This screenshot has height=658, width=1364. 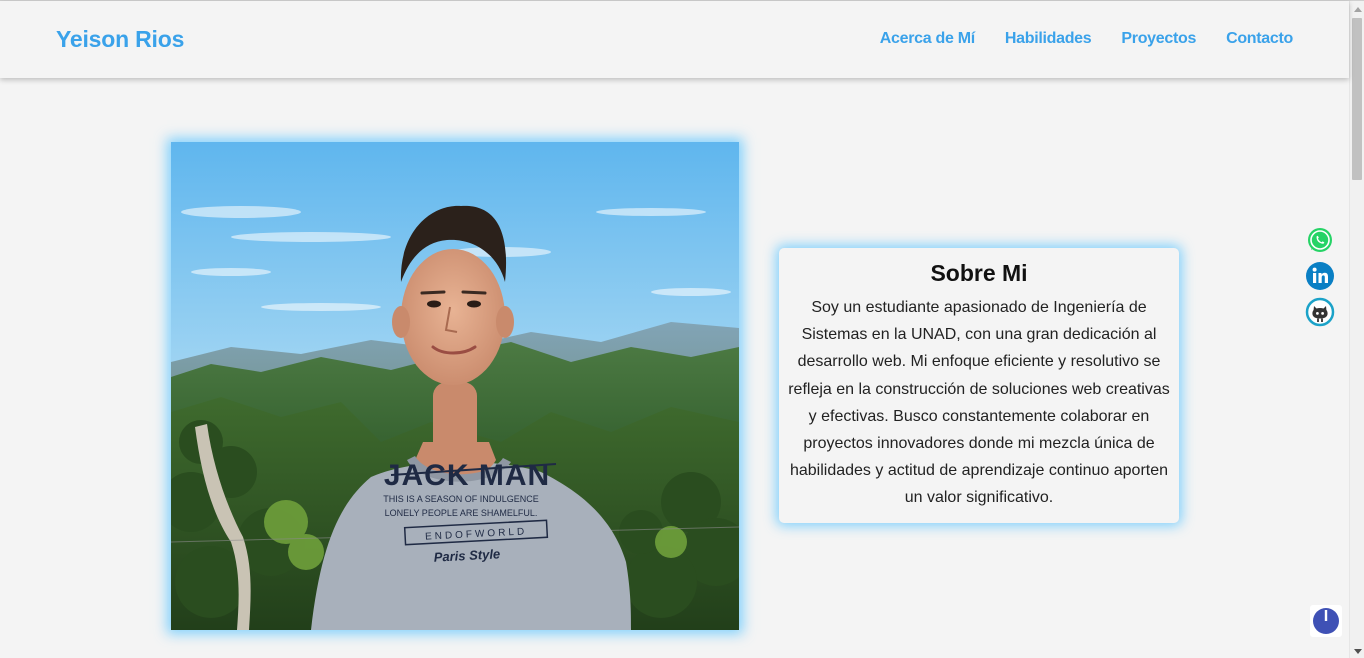 What do you see at coordinates (1048, 39) in the screenshot?
I see `nav-link-skills: Habilidades` at bounding box center [1048, 39].